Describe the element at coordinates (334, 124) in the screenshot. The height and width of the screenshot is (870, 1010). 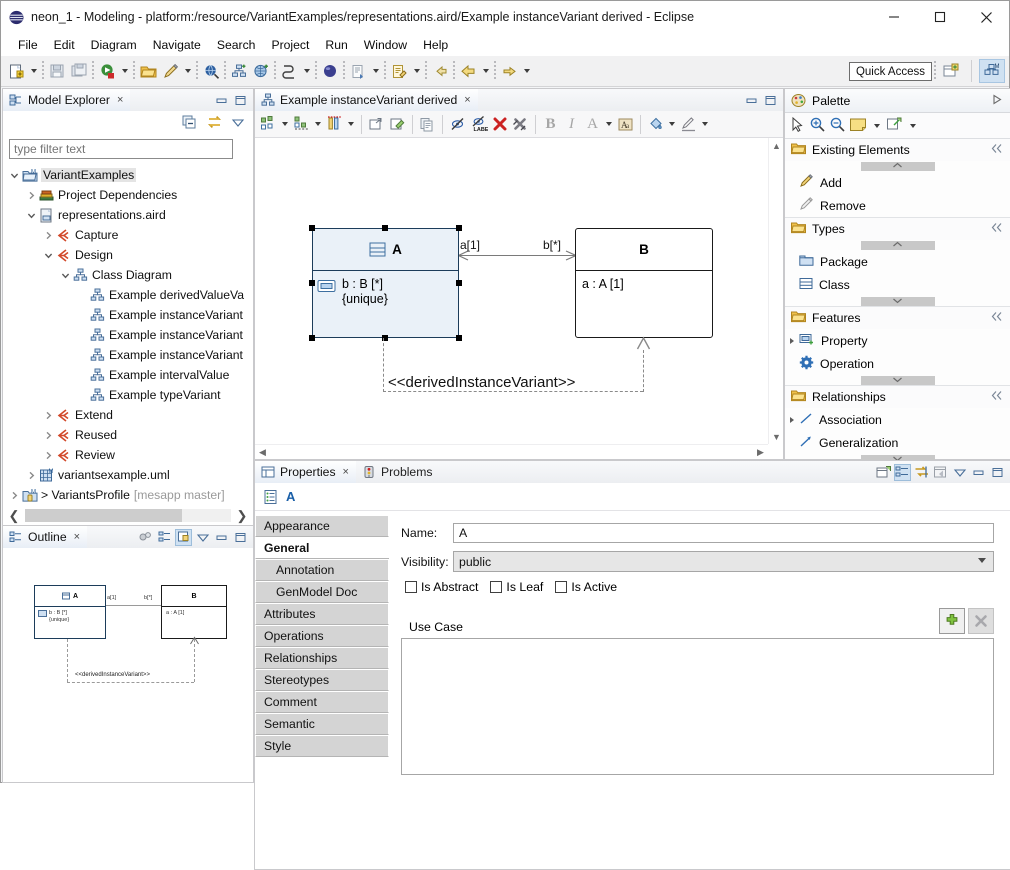
I see `ruler-grid-icon` at that location.